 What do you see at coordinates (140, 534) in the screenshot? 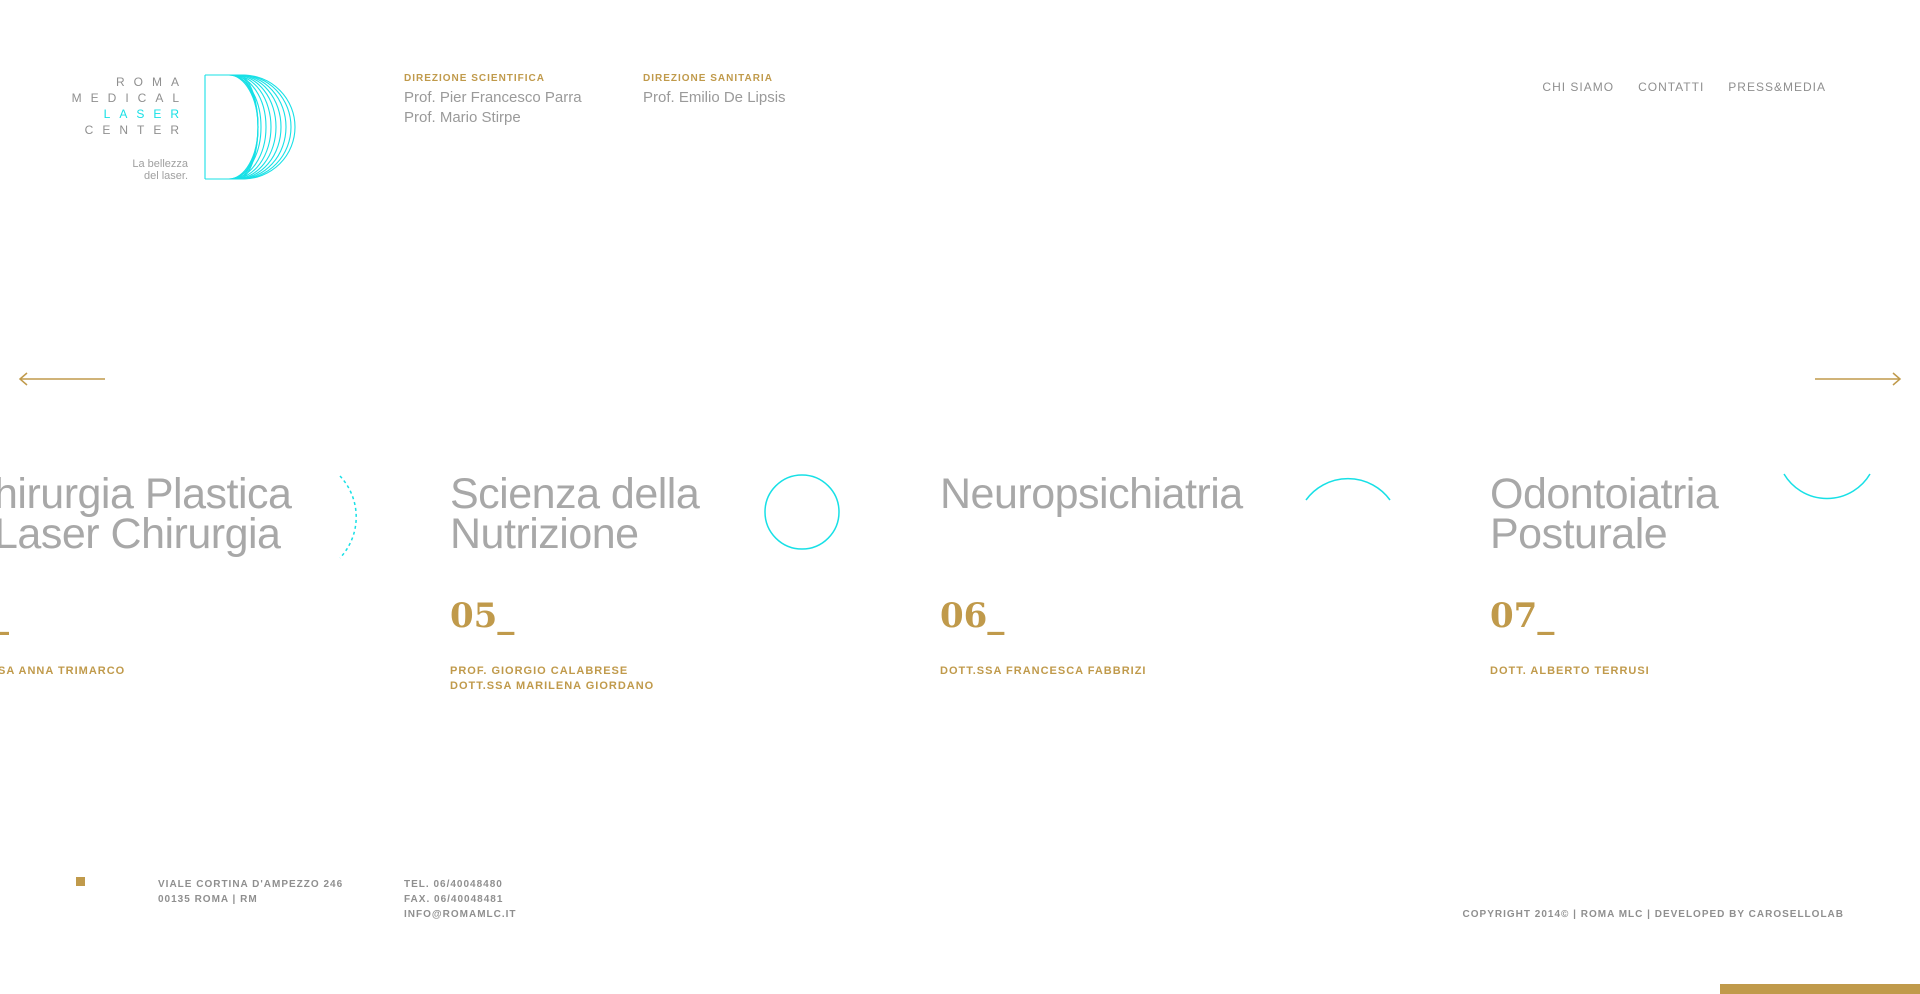
I see `slide-title-line: Laser Chirurgia` at bounding box center [140, 534].